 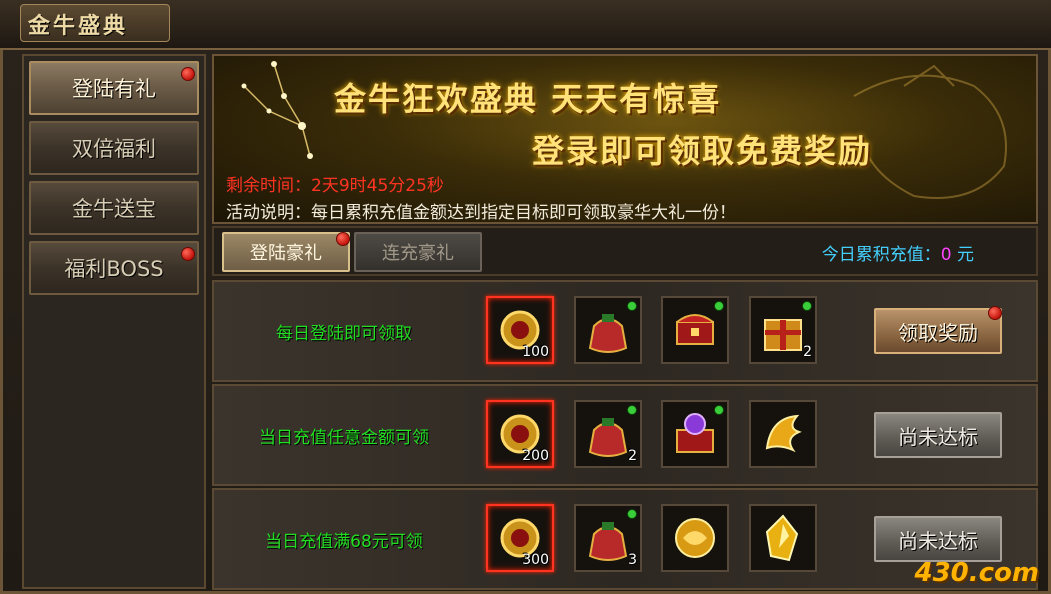 I want to click on window-title: 金牛盛典, so click(x=78, y=26).